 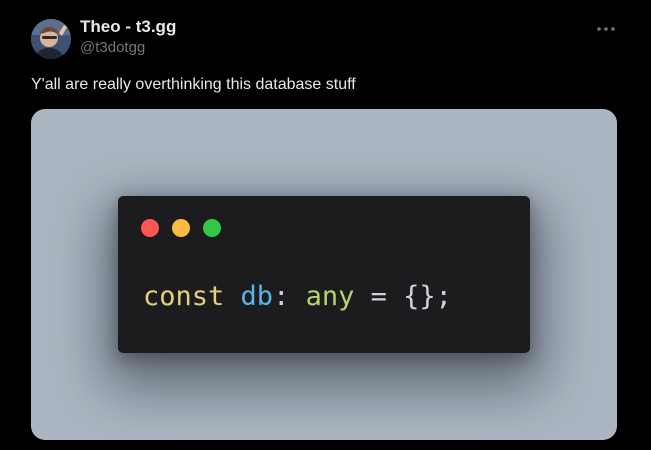 I want to click on avatar, so click(x=51, y=39).